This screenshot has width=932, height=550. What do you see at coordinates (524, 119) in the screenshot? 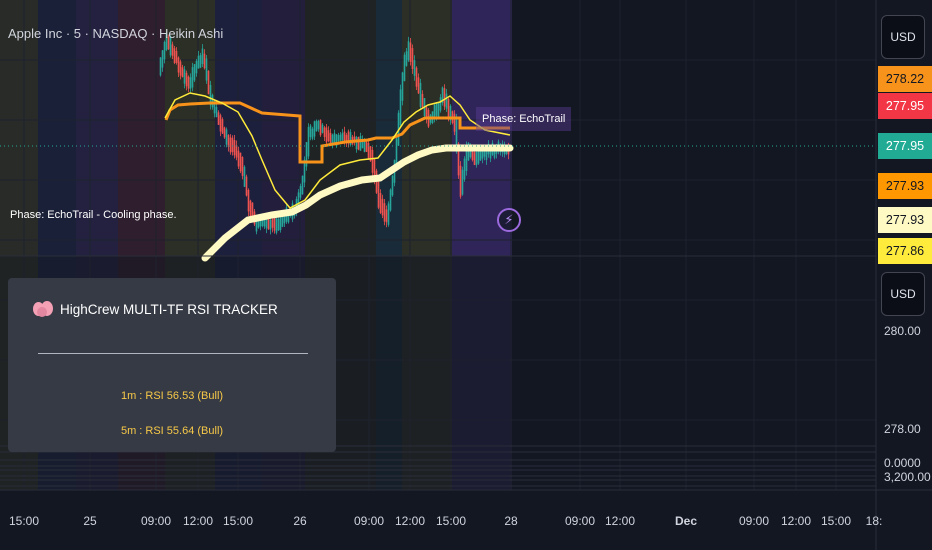
I see `phase-label: Phase: EchoTrail` at bounding box center [524, 119].